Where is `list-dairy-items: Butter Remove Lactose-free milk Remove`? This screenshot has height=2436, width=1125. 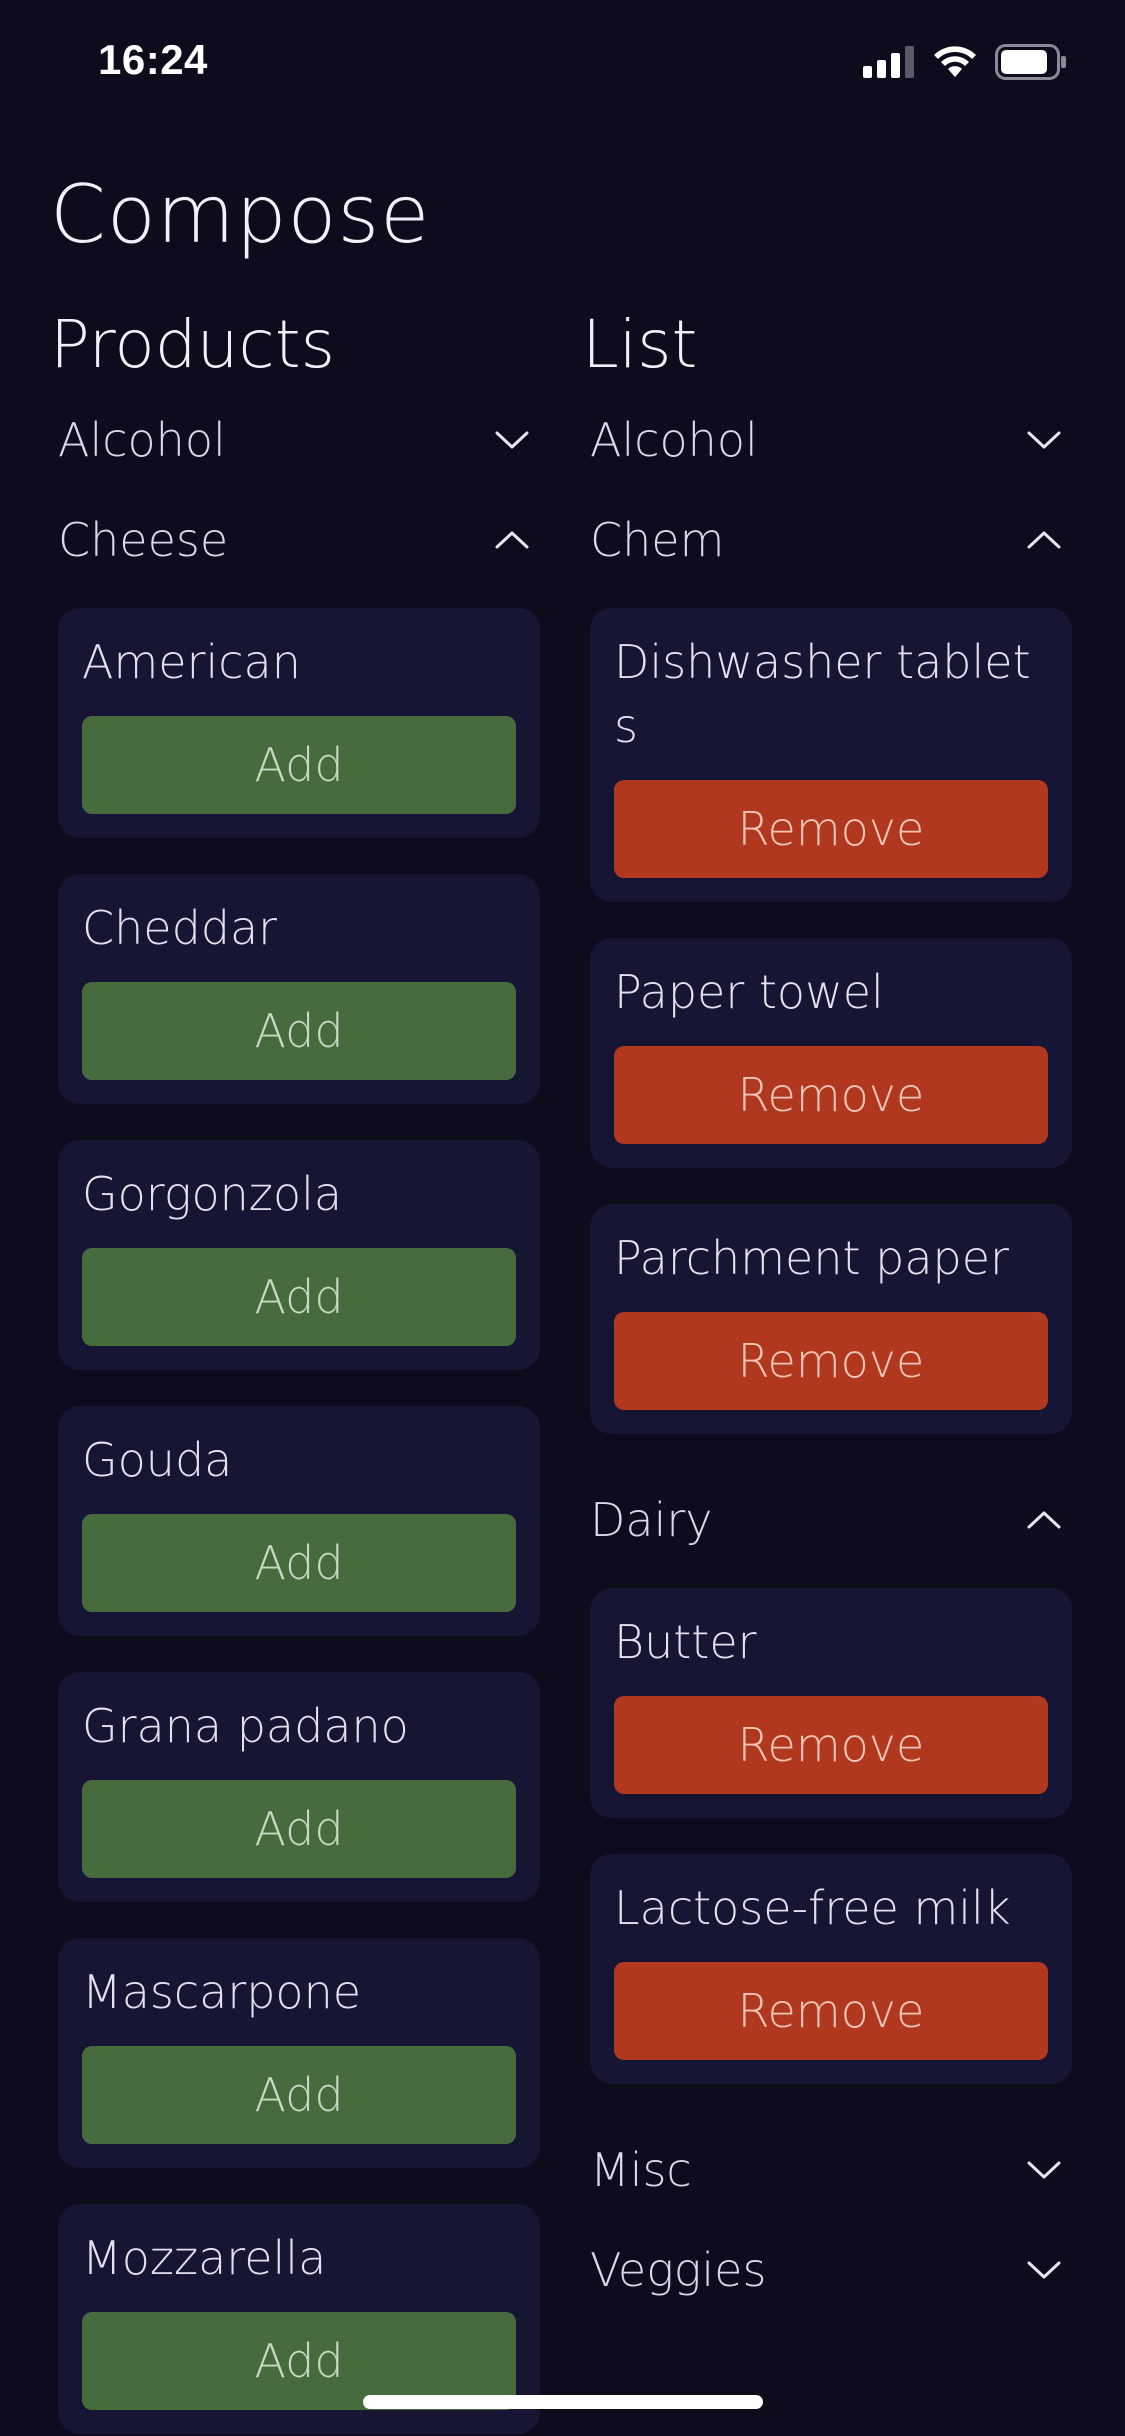 list-dairy-items: Butter Remove Lactose-free milk Remove is located at coordinates (827, 1827).